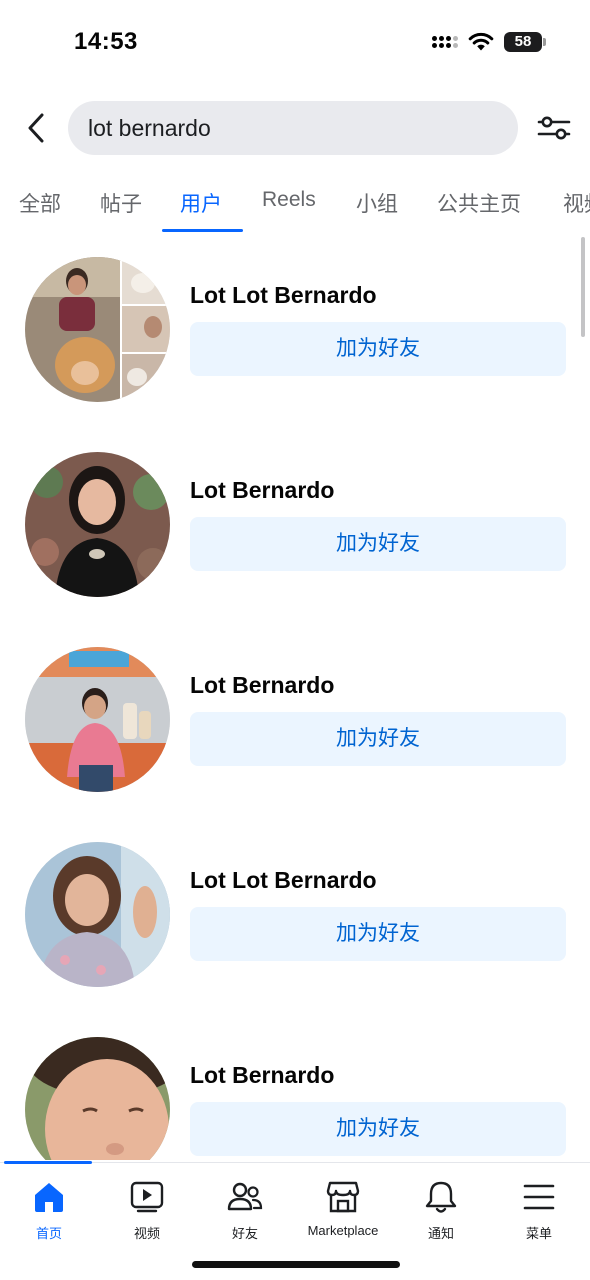 This screenshot has width=590, height=1280. I want to click on nav-friends: 好友, so click(245, 1212).